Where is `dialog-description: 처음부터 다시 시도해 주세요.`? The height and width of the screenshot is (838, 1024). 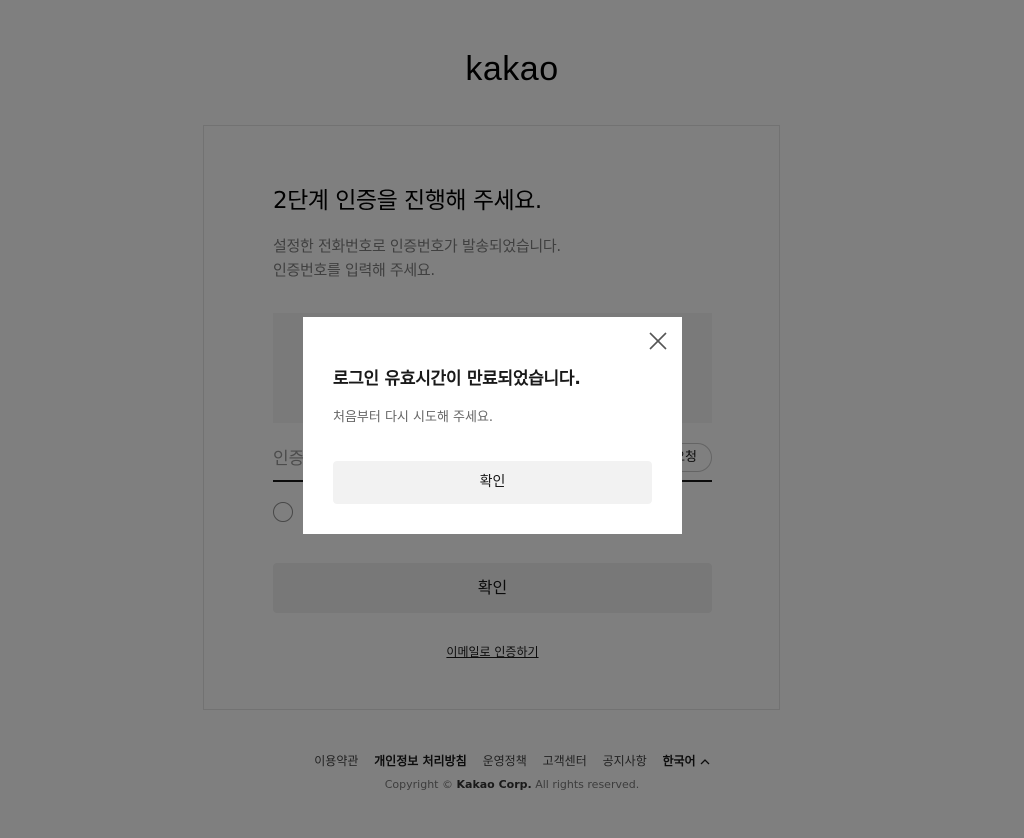
dialog-description: 처음부터 다시 시도해 주세요. is located at coordinates (413, 417).